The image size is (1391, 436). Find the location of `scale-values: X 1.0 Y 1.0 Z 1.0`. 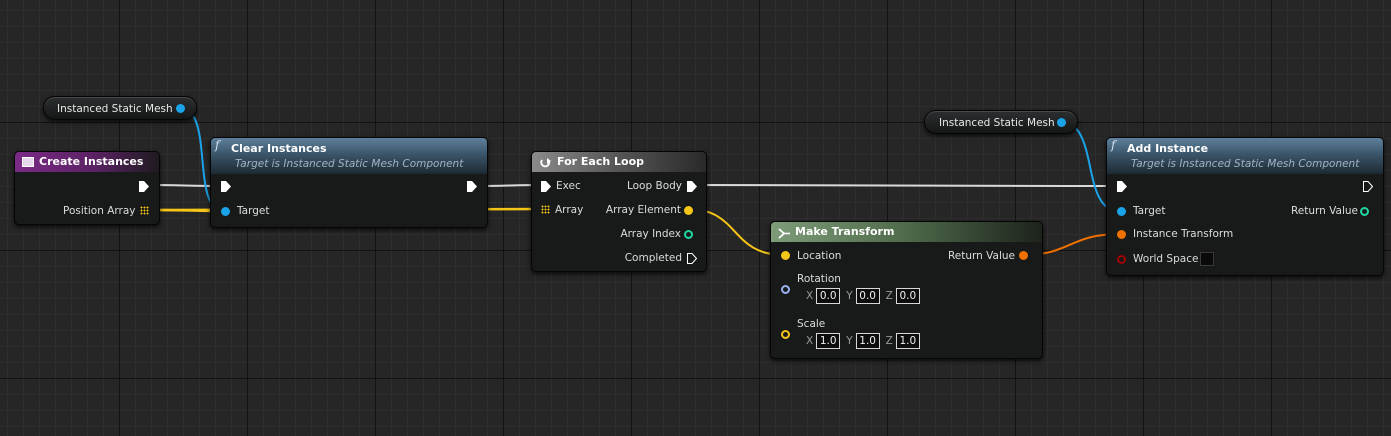

scale-values: X 1.0 Y 1.0 Z 1.0 is located at coordinates (860, 341).